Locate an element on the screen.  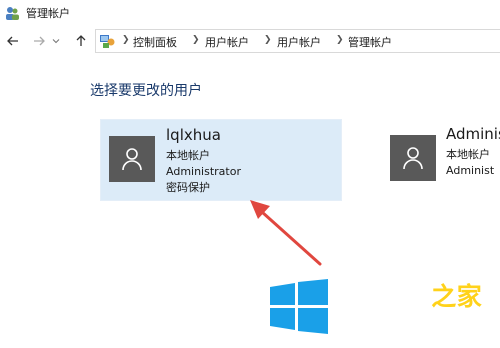
watermark-brand: Win10之家 is located at coordinates (411, 295).